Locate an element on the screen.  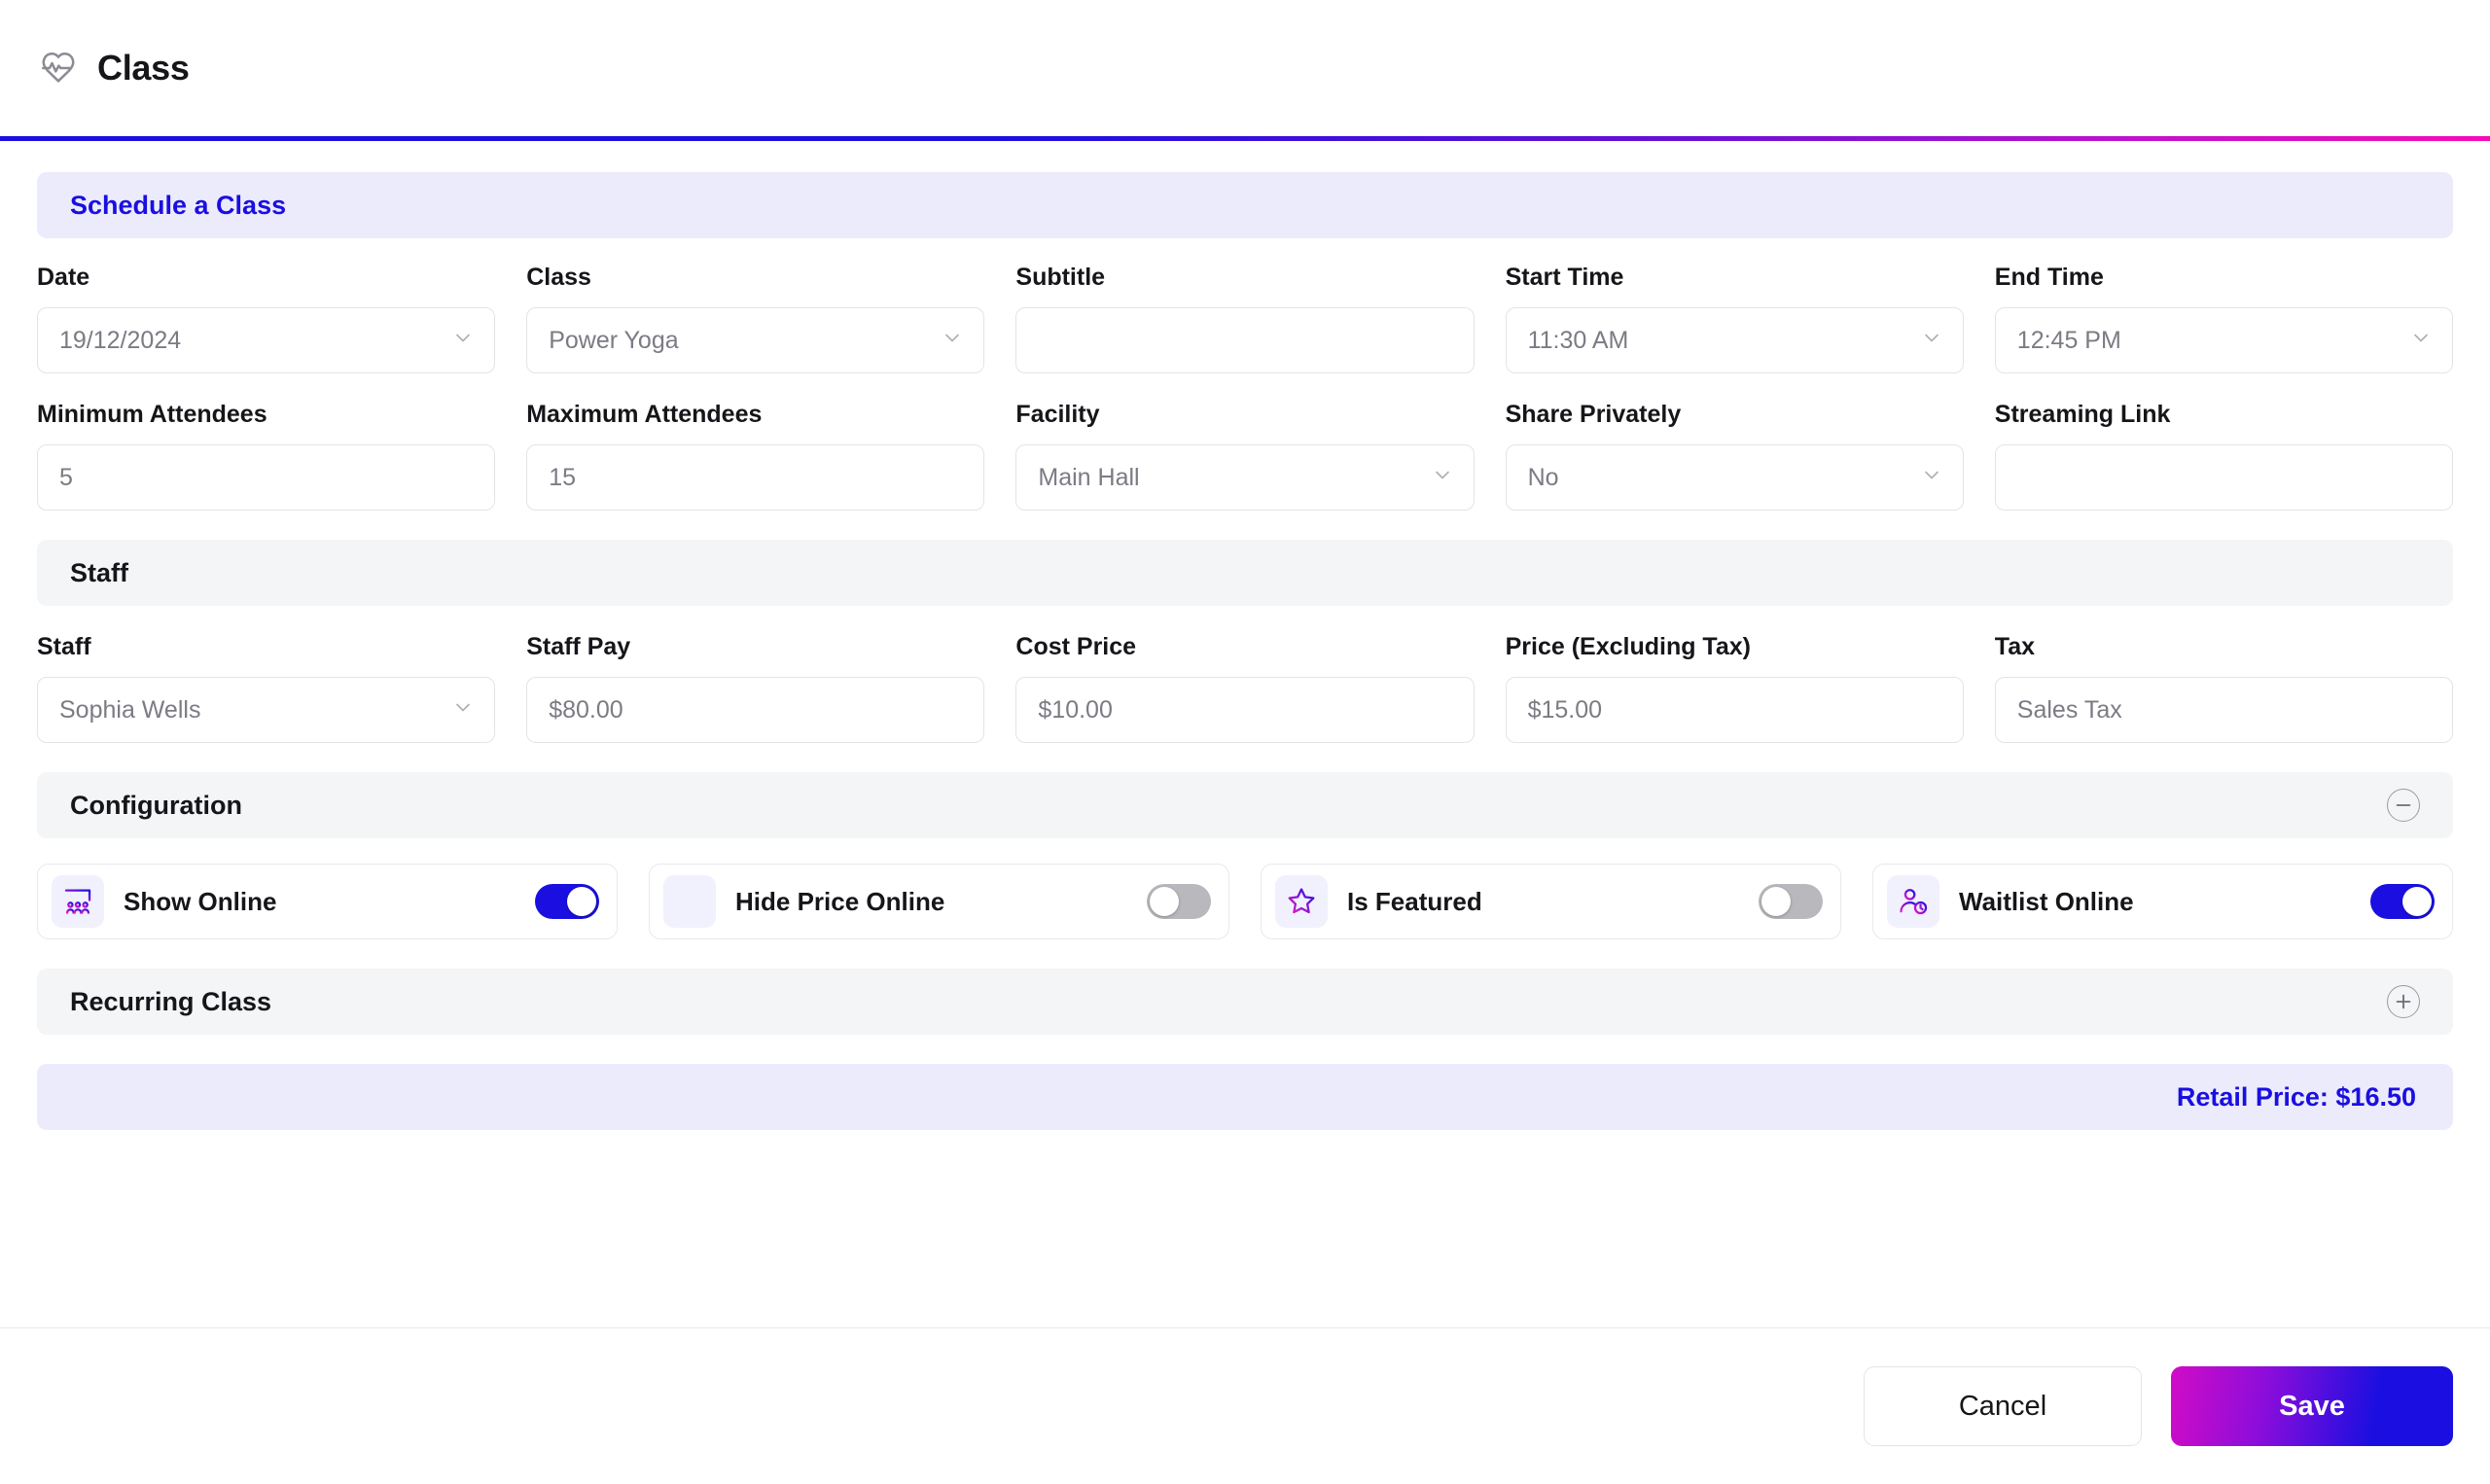
field-date: Date 19/12/2024 is located at coordinates (266, 306).